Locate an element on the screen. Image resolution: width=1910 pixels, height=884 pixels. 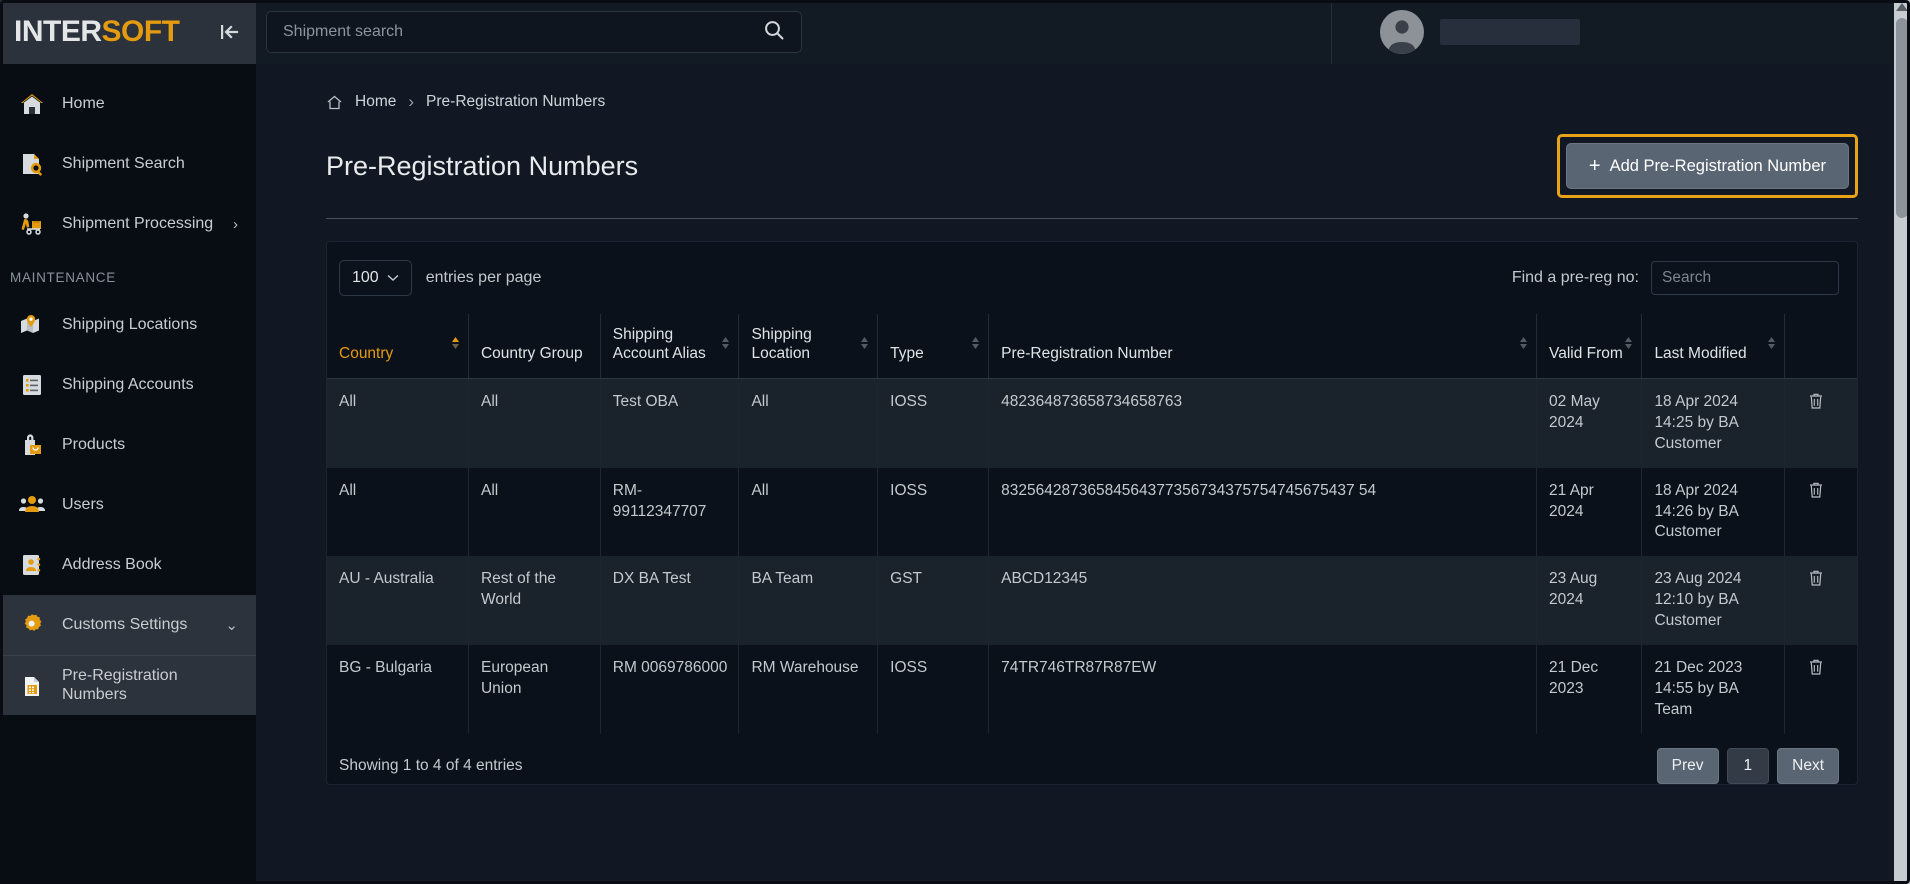
sidebar-item-label: Shipping Locations is located at coordinates (130, 324).